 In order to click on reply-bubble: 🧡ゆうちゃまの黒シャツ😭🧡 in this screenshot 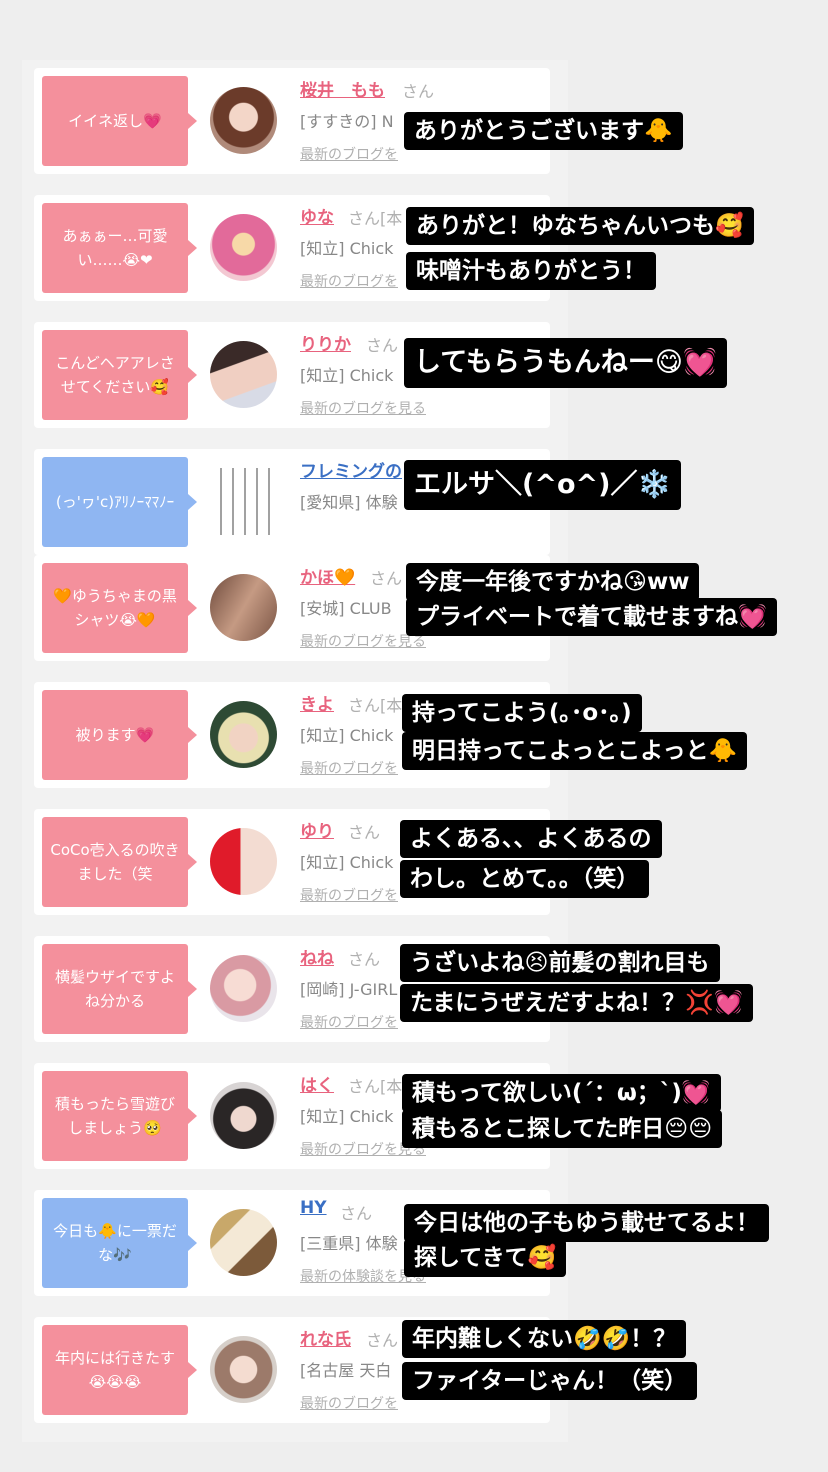, I will do `click(119, 608)`.